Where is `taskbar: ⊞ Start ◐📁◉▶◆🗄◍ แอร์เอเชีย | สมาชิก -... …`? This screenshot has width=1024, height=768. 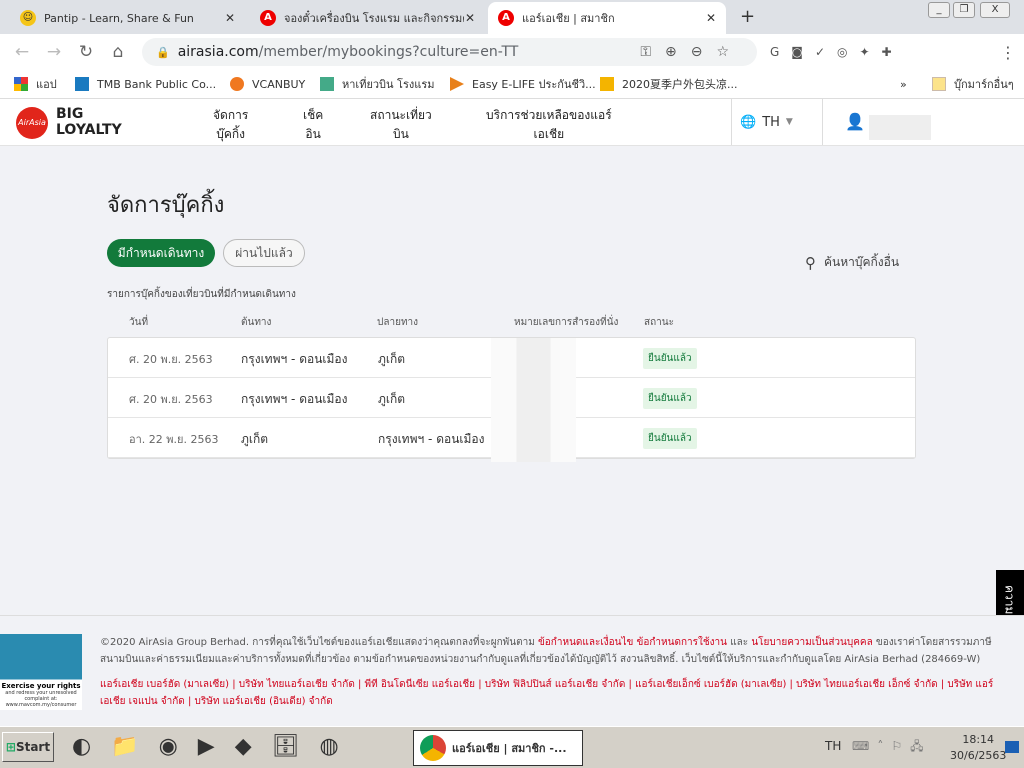 taskbar: ⊞ Start ◐📁◉▶◆🗄◍ แอร์เอเชีย | สมาชิก -... … is located at coordinates (512, 747).